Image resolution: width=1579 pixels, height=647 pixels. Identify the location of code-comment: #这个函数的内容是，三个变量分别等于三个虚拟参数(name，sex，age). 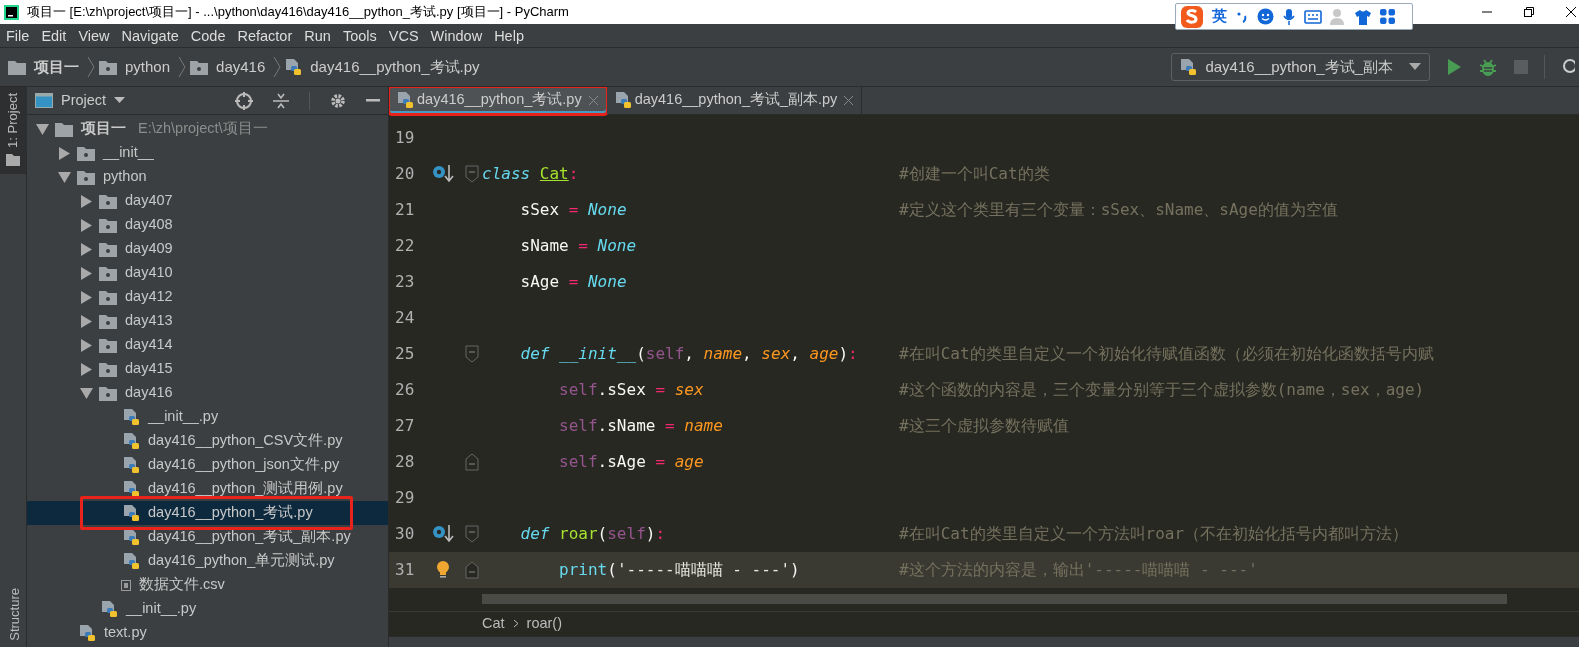
(1162, 389).